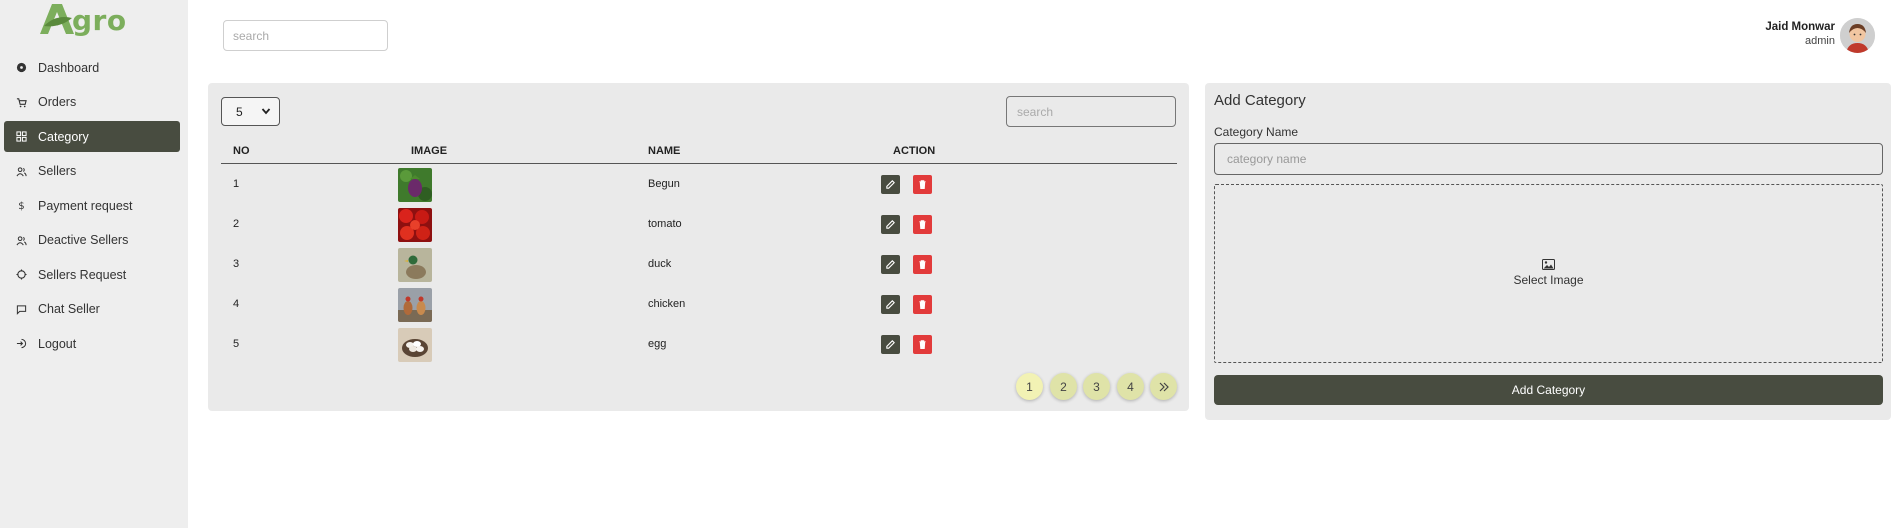  I want to click on sidebar-item-dashboard: Dashboard, so click(92, 67).